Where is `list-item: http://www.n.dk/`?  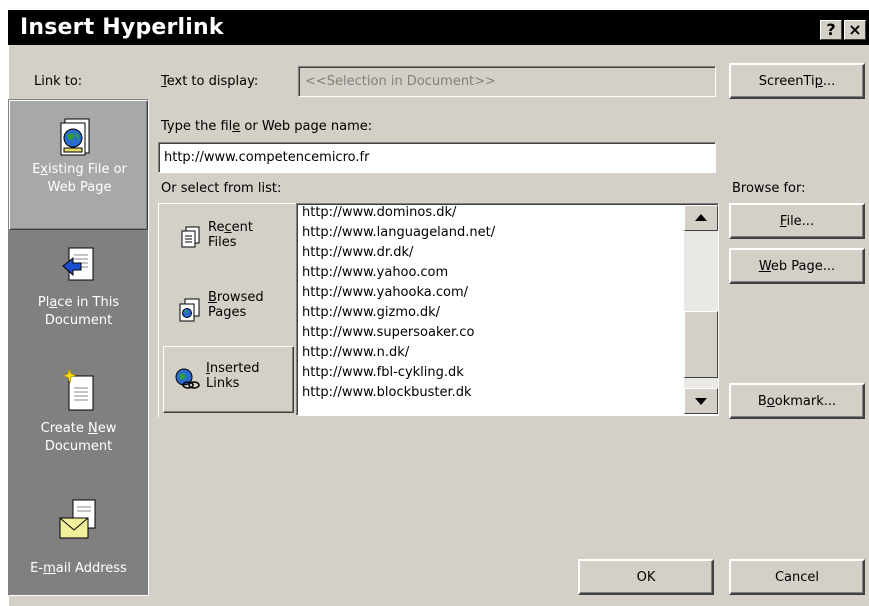
list-item: http://www.n.dk/ is located at coordinates (355, 353).